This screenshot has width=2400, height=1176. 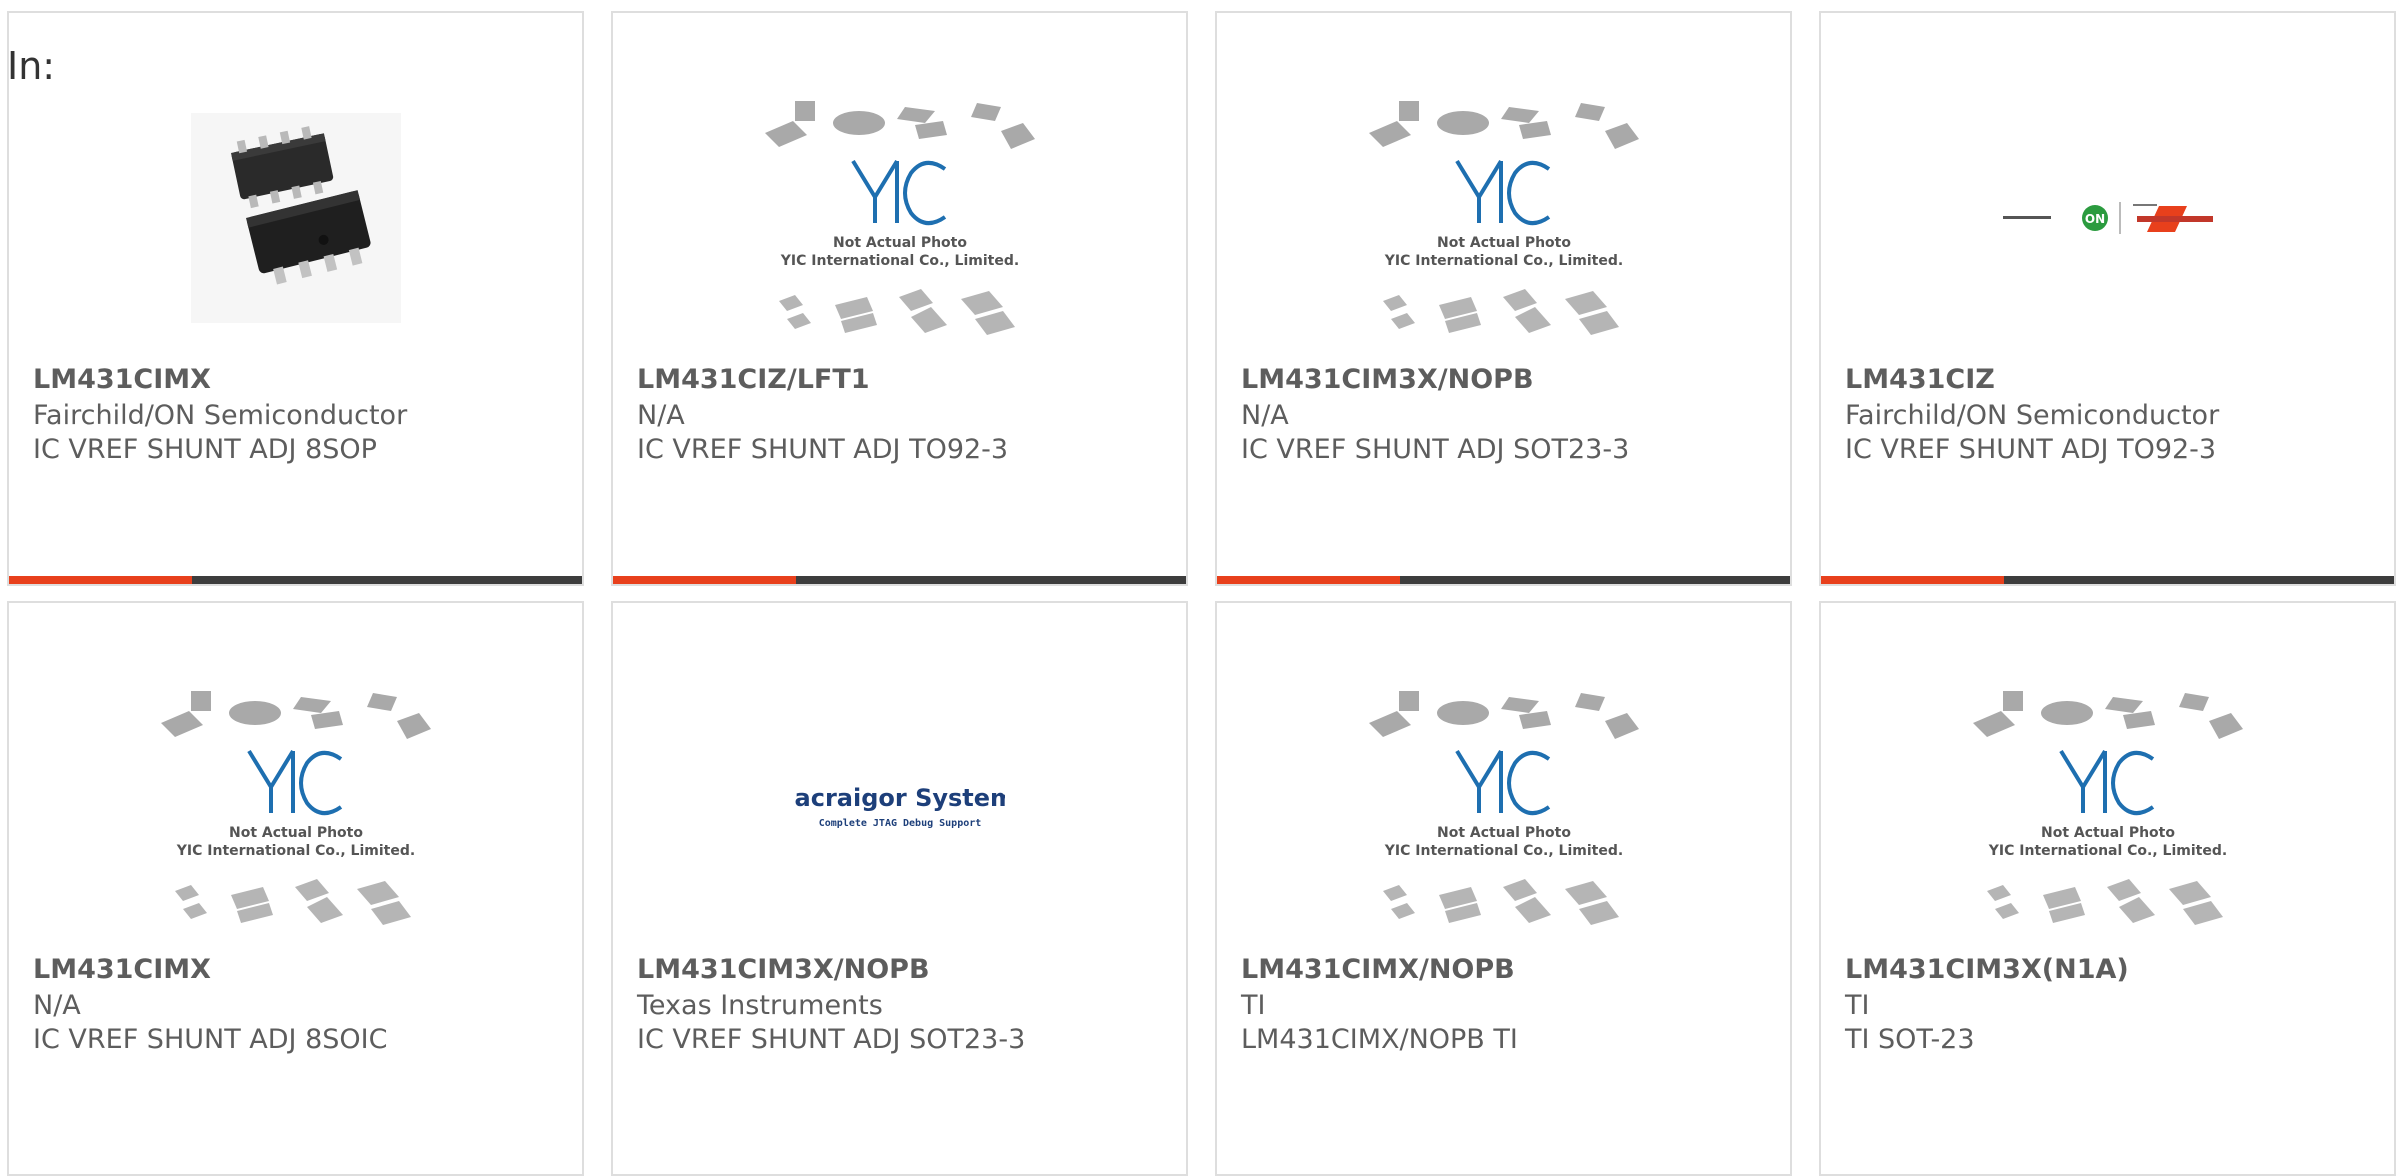 I want to click on product-image: ON, so click(x=2107, y=218).